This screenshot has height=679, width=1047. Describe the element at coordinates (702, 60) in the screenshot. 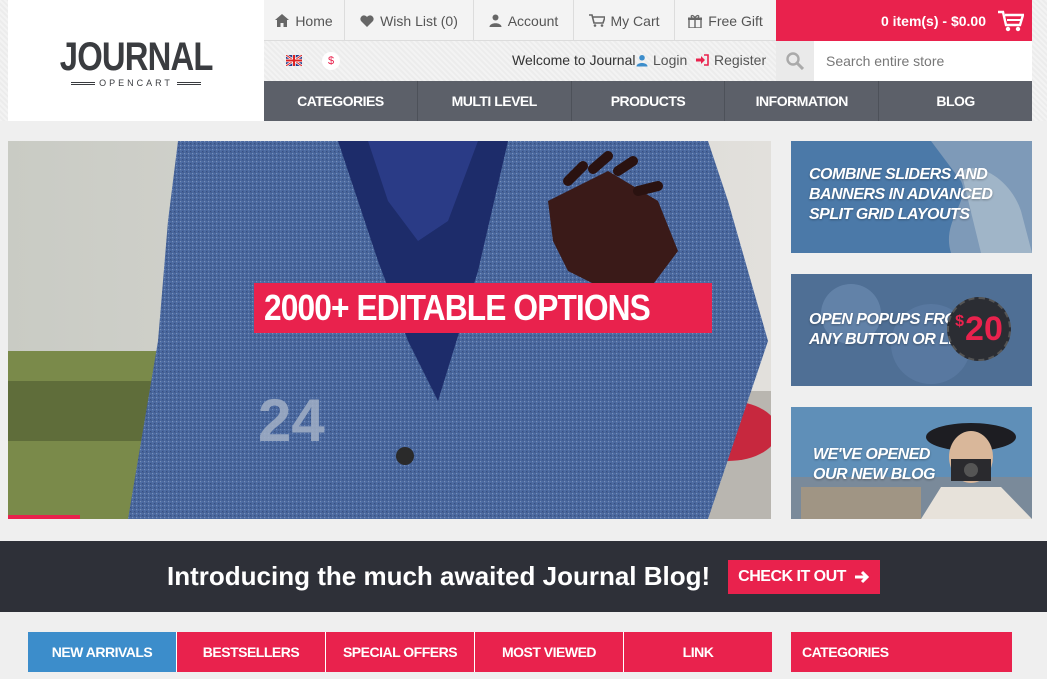

I see `sign-in-icon` at that location.